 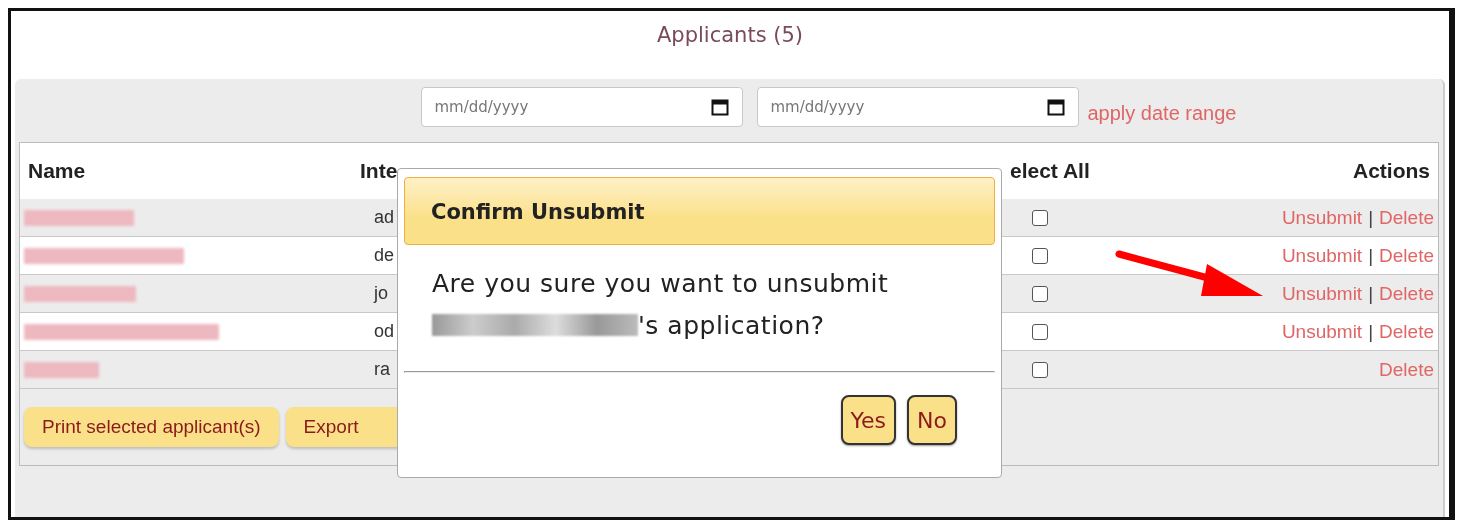 I want to click on apply-date-range-link: apply date range, so click(x=1162, y=113).